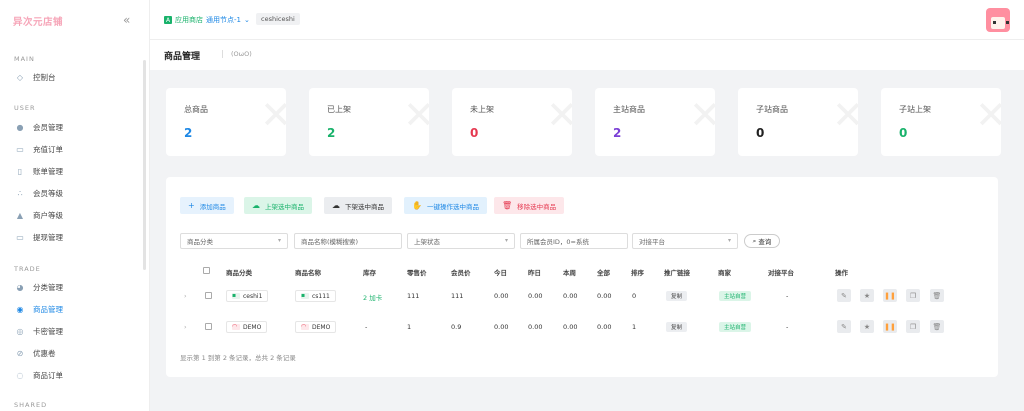 This screenshot has width=1024, height=411. What do you see at coordinates (76, 193) in the screenshot?
I see `sidebar-item-member-levels: ∴ 会员等级` at bounding box center [76, 193].